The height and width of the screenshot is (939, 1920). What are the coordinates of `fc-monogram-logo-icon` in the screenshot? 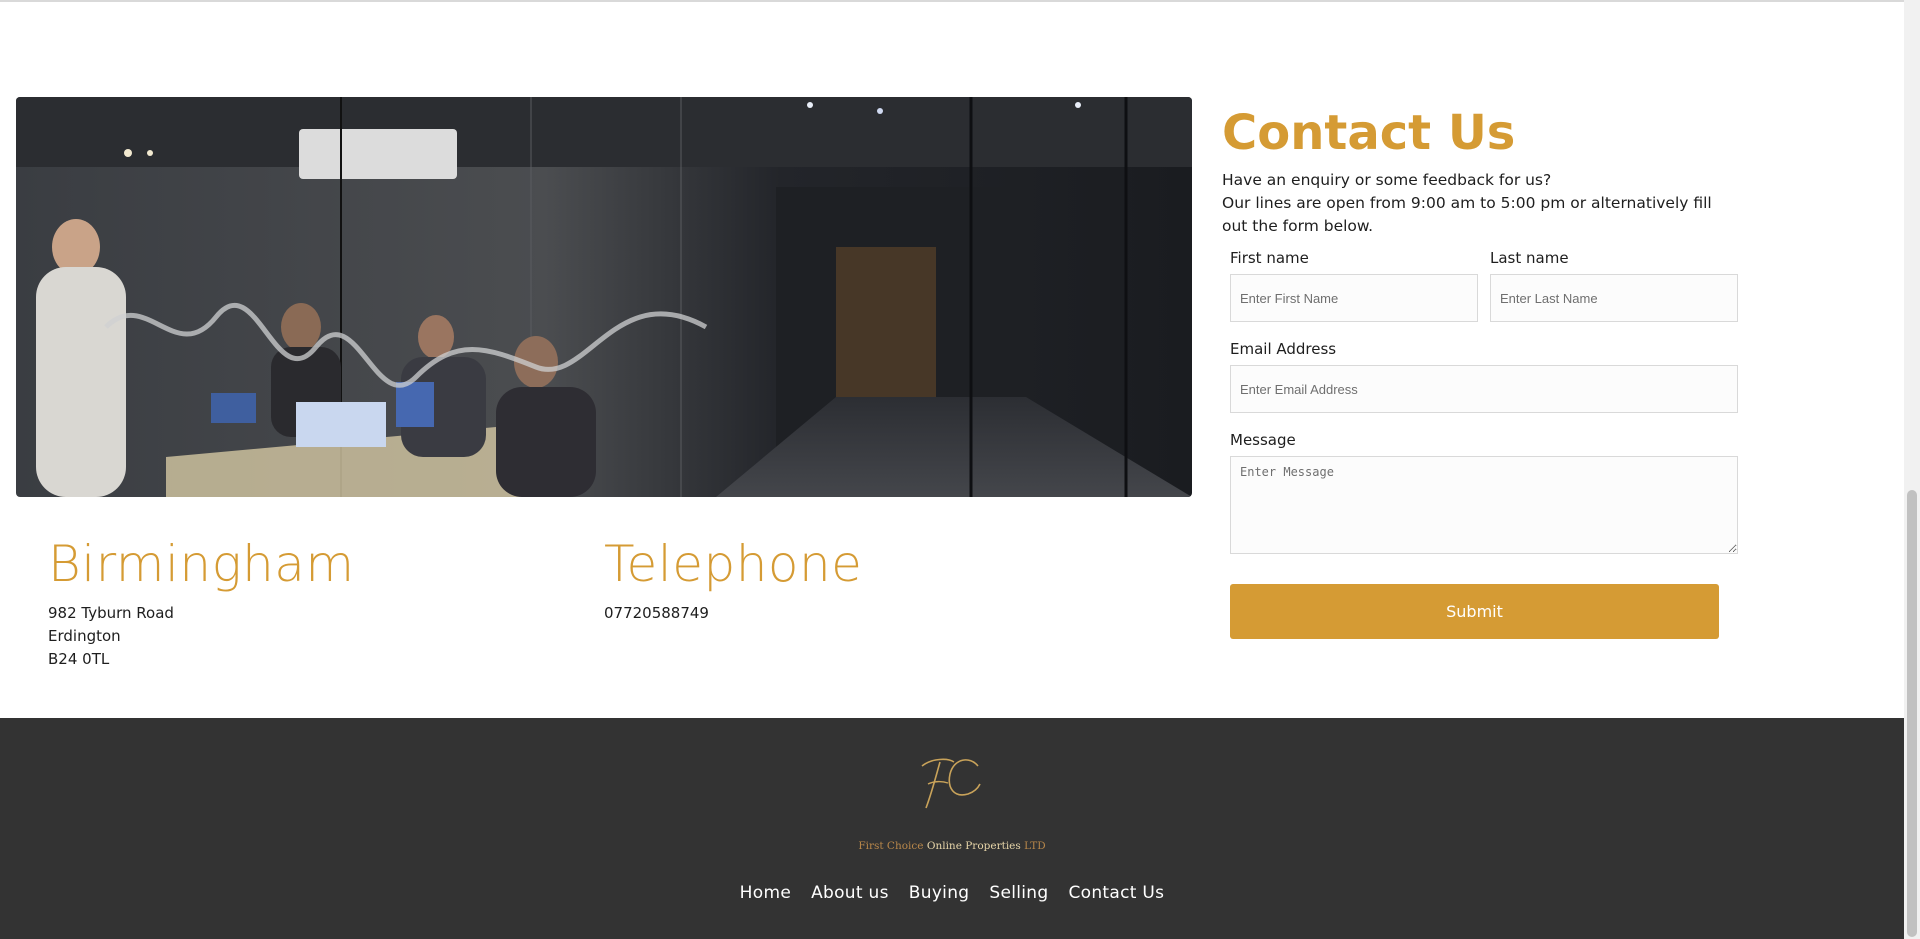 It's located at (951, 783).